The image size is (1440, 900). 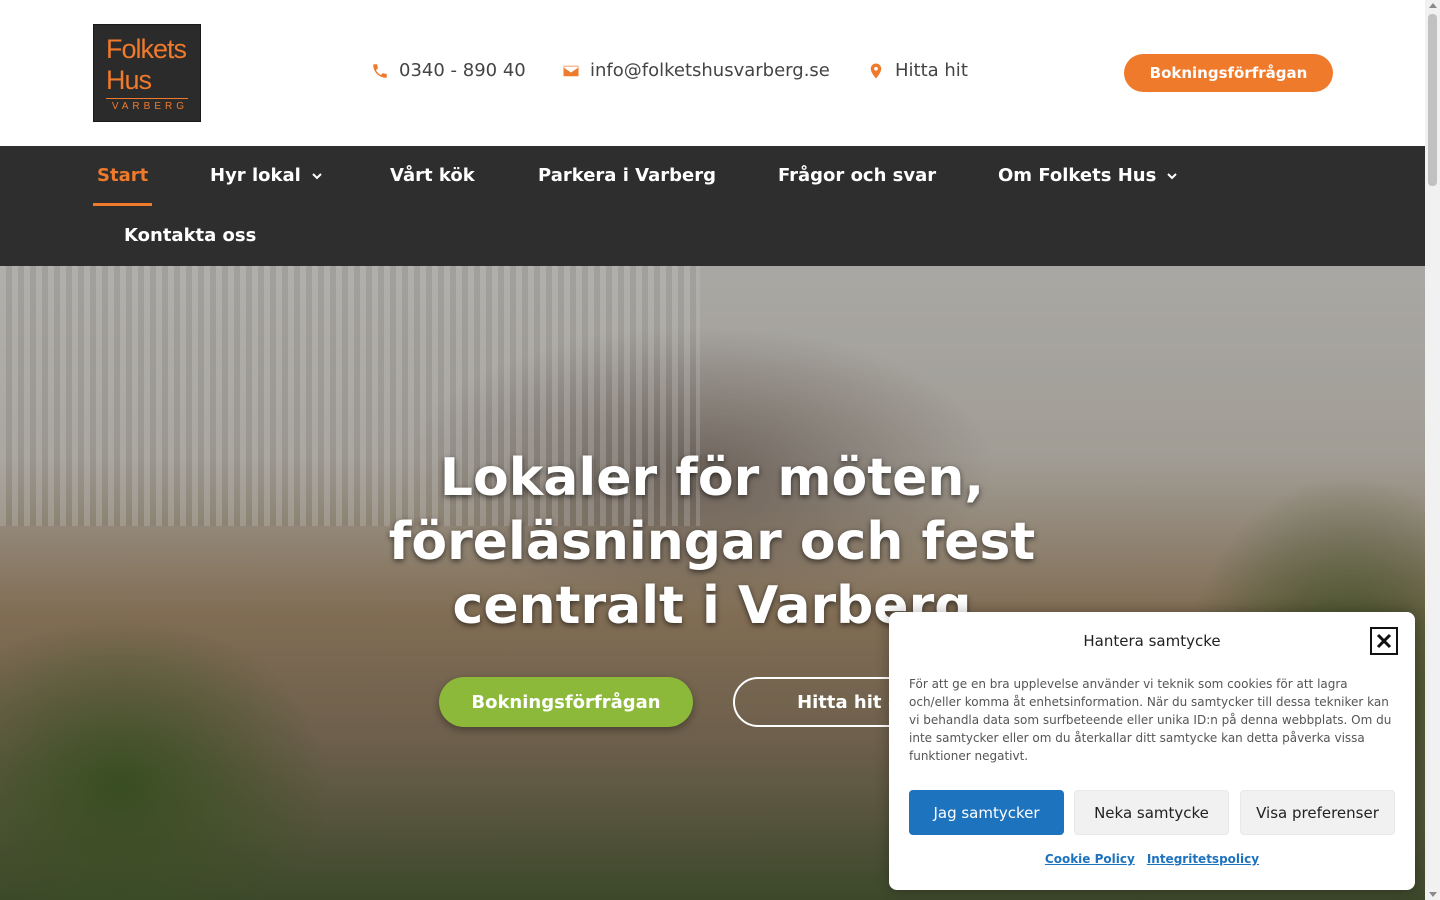 I want to click on nav-item-vart-kok: Vårt kök, so click(x=432, y=175).